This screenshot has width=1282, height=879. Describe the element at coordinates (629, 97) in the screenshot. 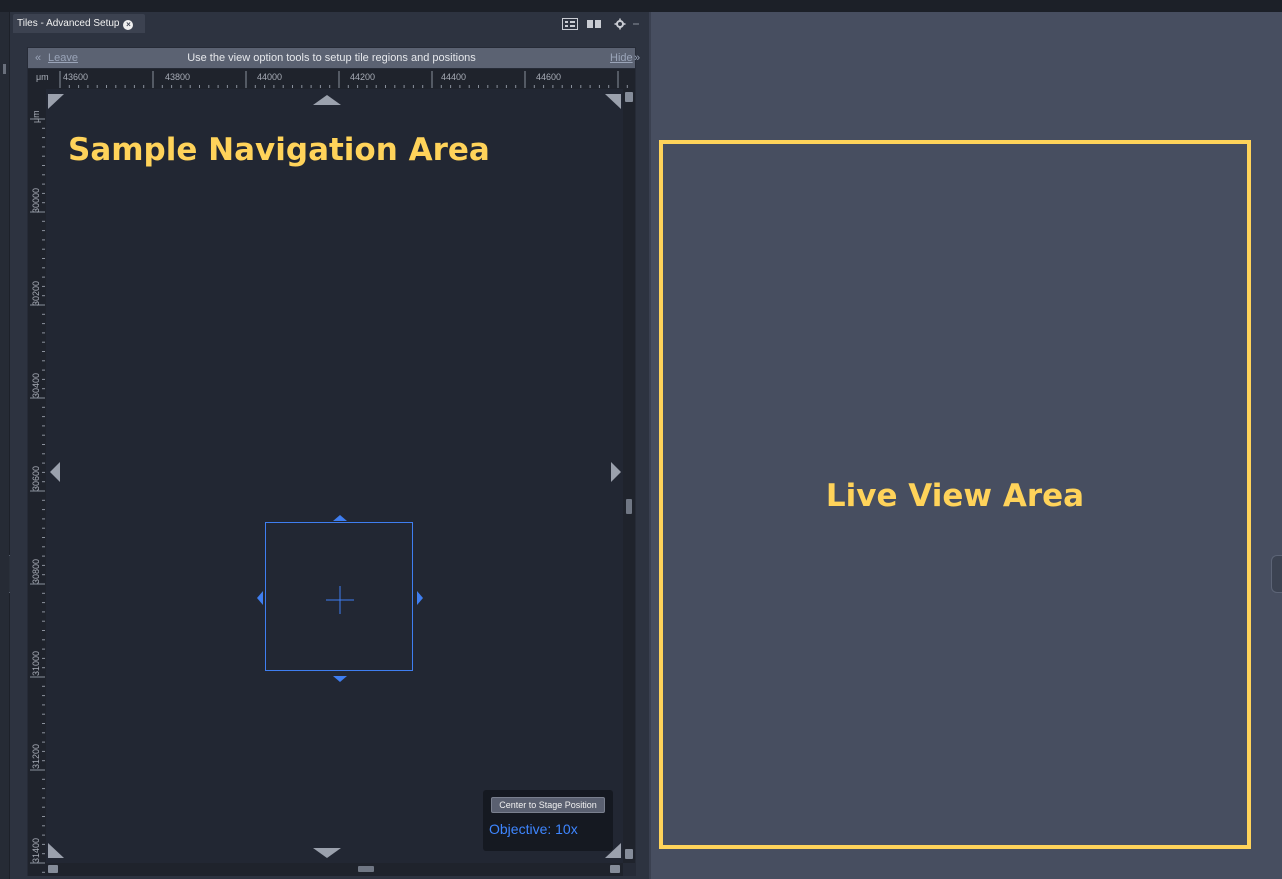

I see `scroll-up-button` at that location.